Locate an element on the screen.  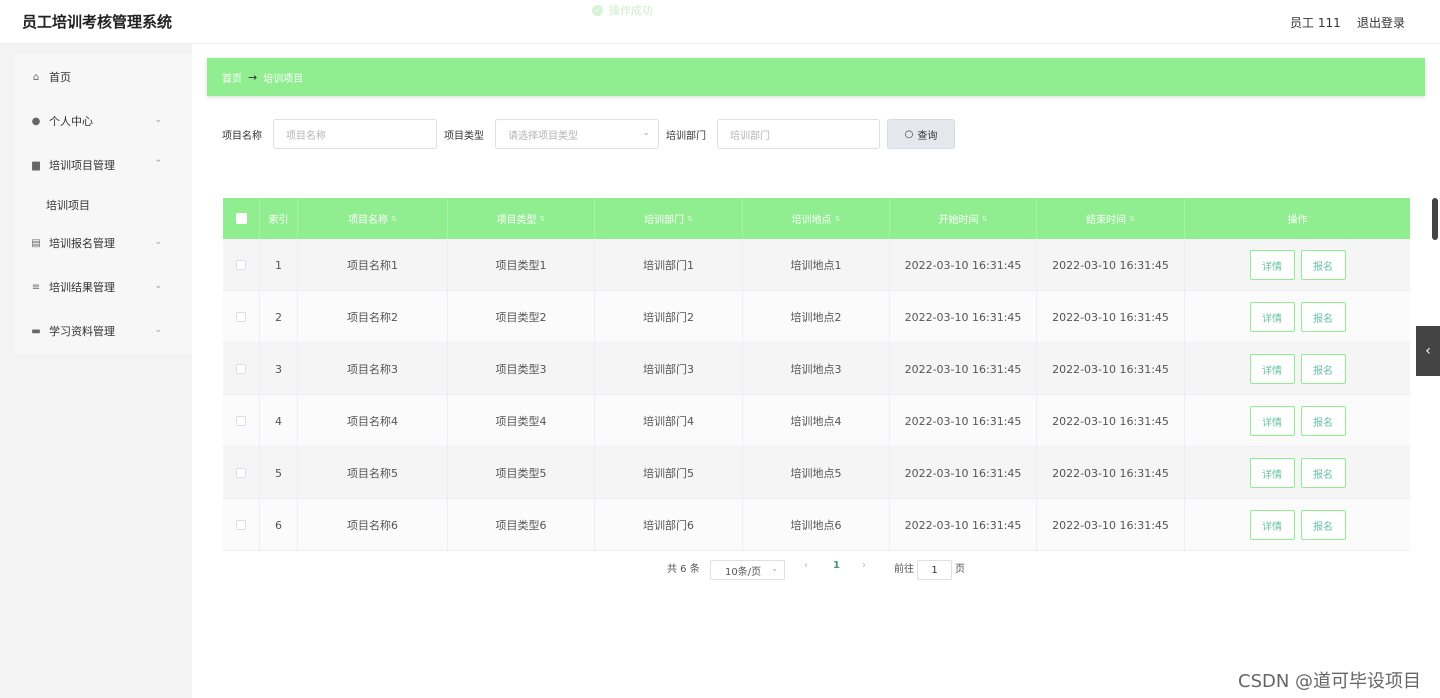
sidebar-subitem-training-project: 培训项目 is located at coordinates (68, 205).